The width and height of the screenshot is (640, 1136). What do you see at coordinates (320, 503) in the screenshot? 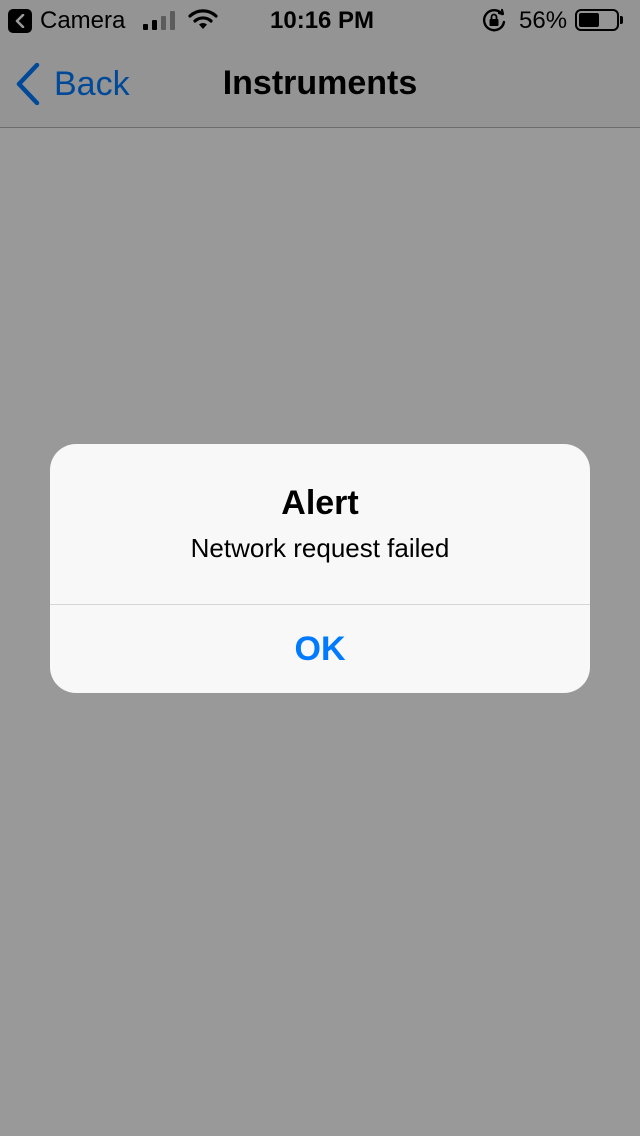
I see `alert-title: Alert` at bounding box center [320, 503].